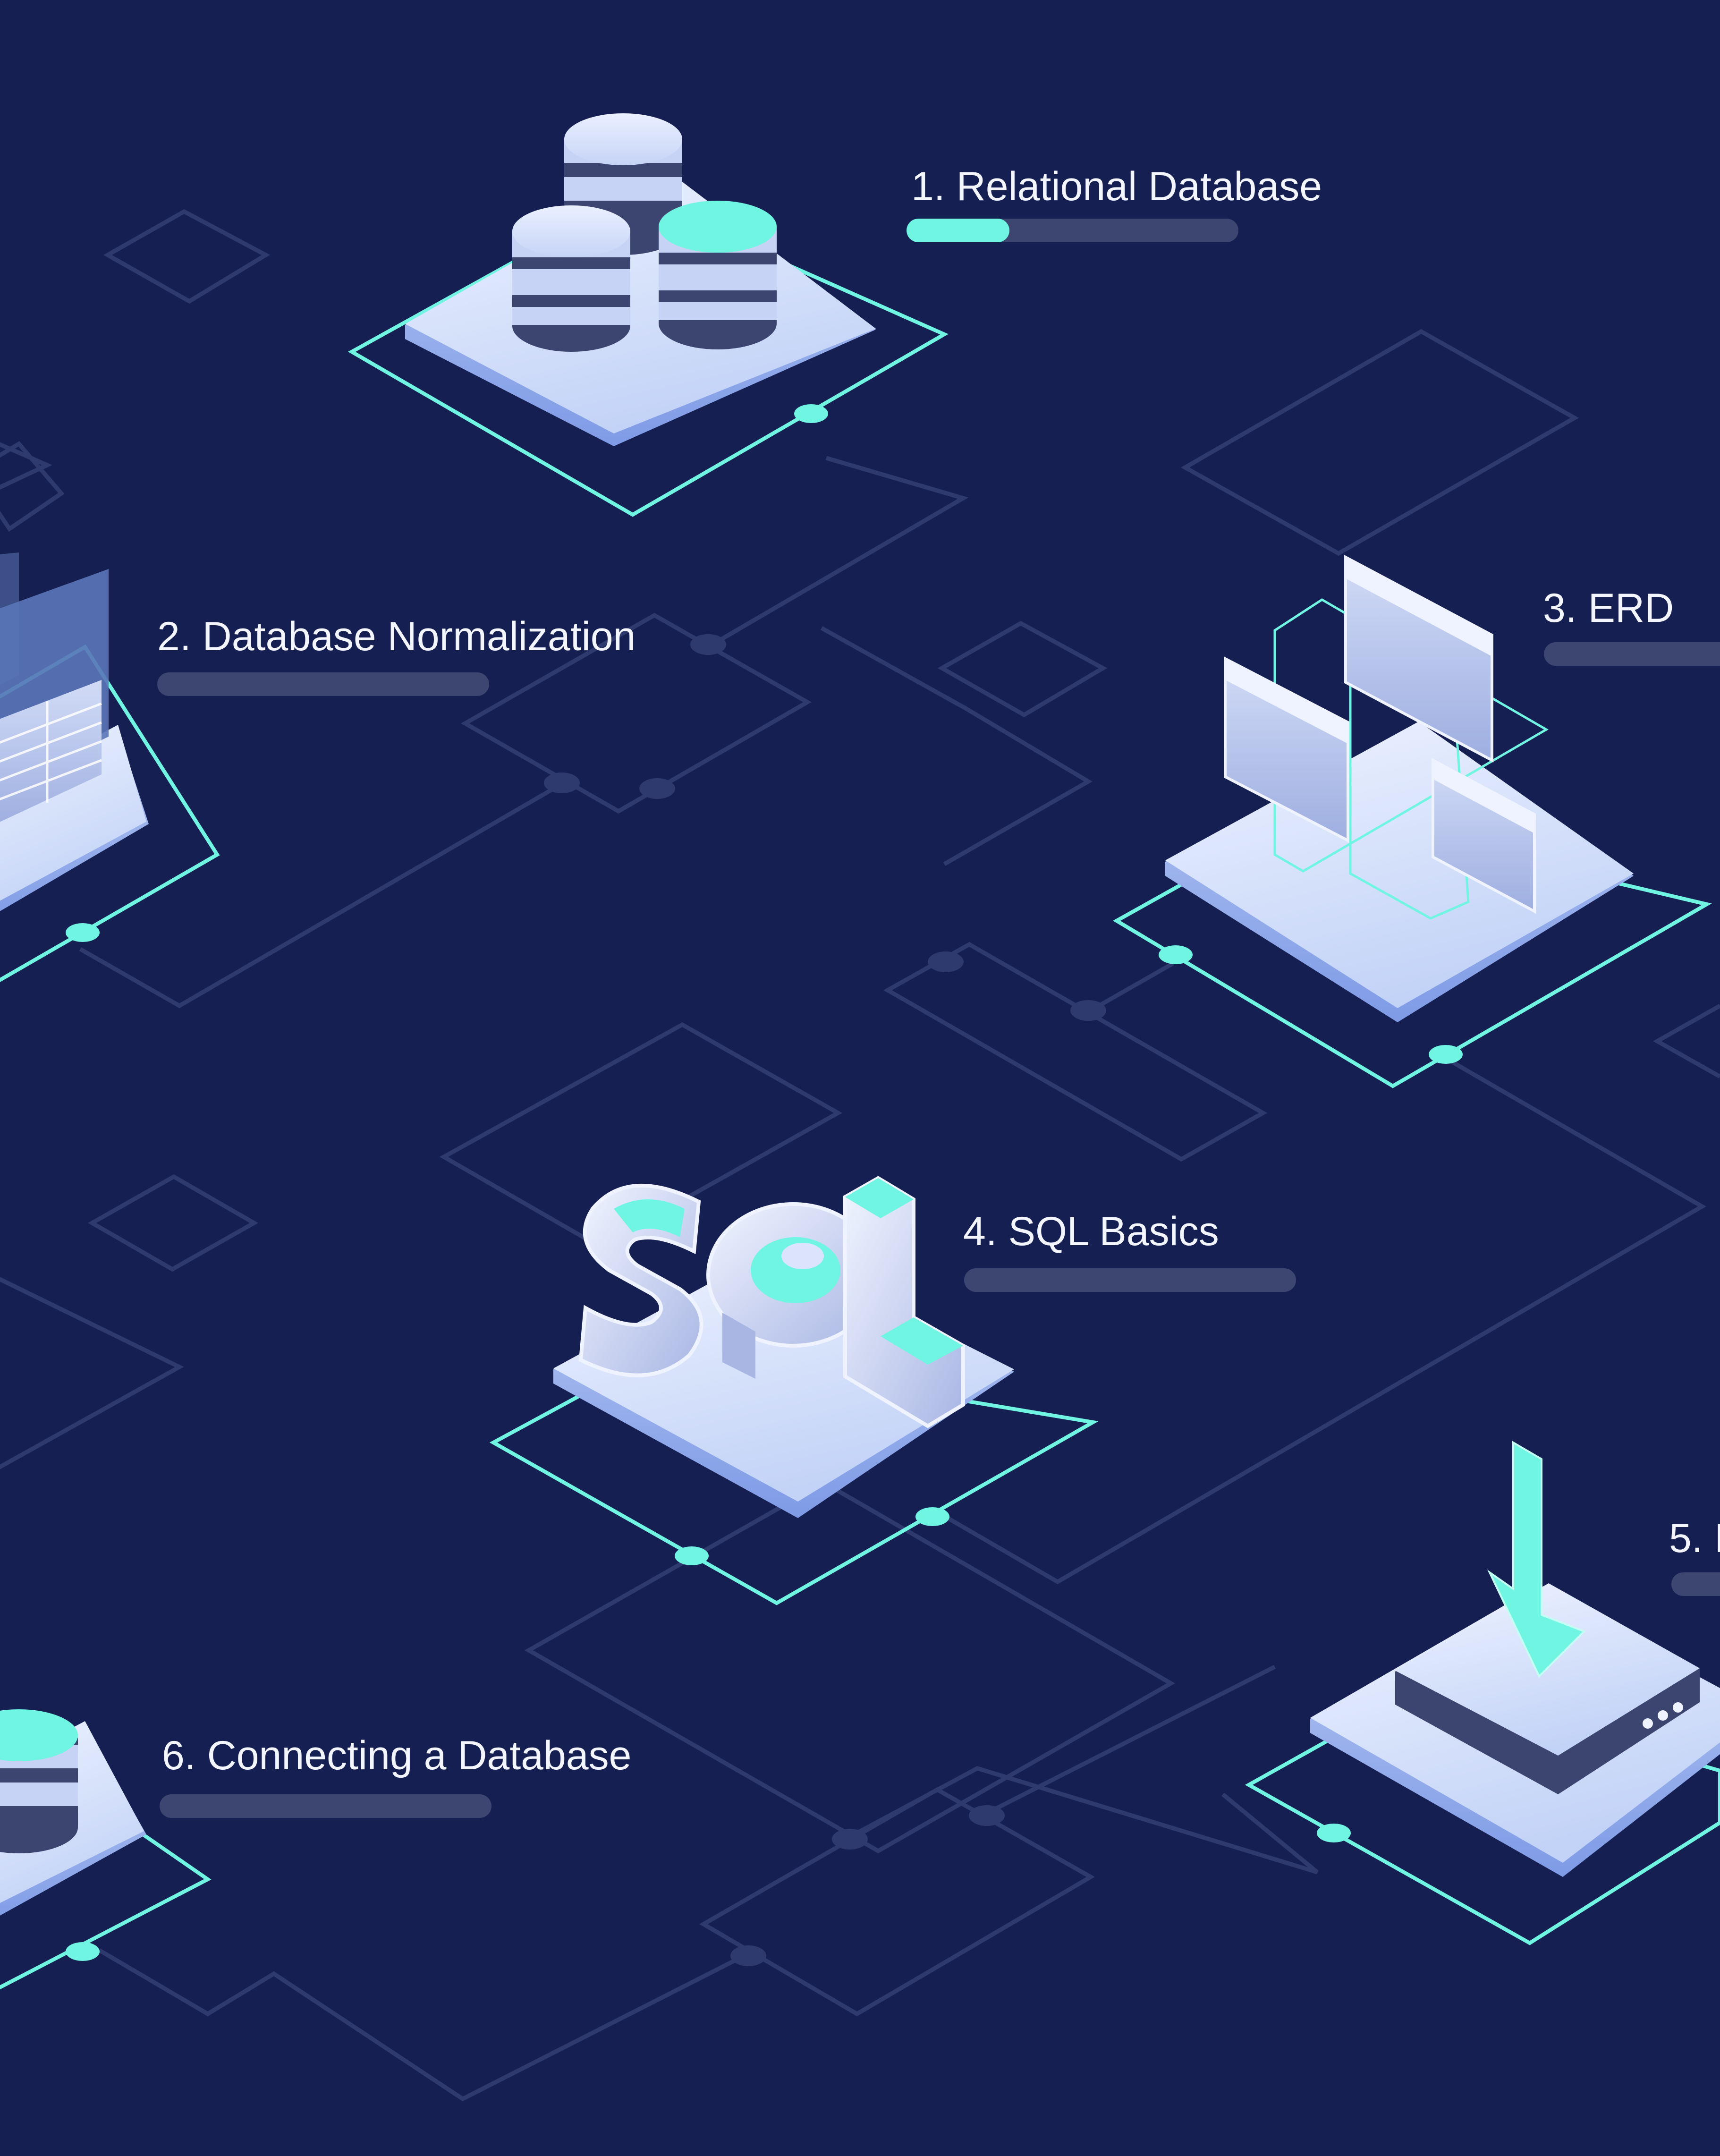 The image size is (1720, 2156). Describe the element at coordinates (396, 637) in the screenshot. I see `module-title-database-normalization: 2. Database Normalization` at that location.